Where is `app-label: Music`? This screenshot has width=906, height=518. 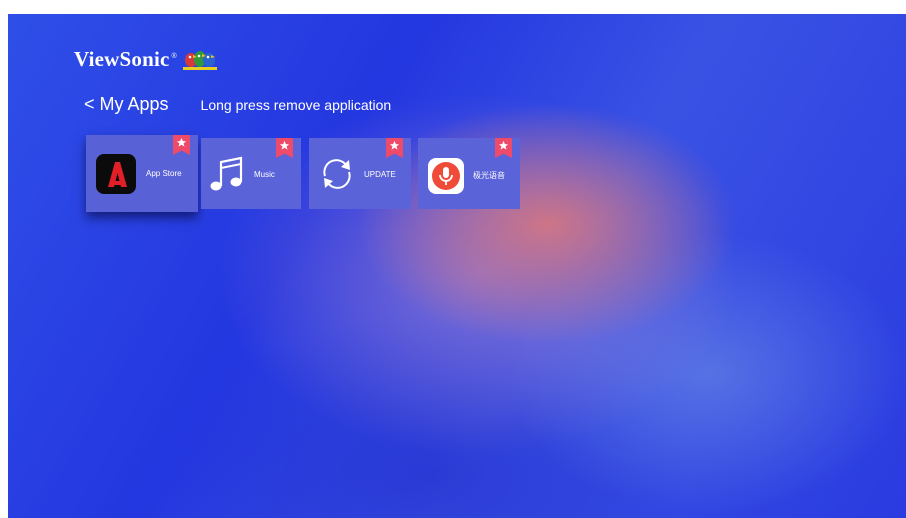
app-label: Music is located at coordinates (264, 174).